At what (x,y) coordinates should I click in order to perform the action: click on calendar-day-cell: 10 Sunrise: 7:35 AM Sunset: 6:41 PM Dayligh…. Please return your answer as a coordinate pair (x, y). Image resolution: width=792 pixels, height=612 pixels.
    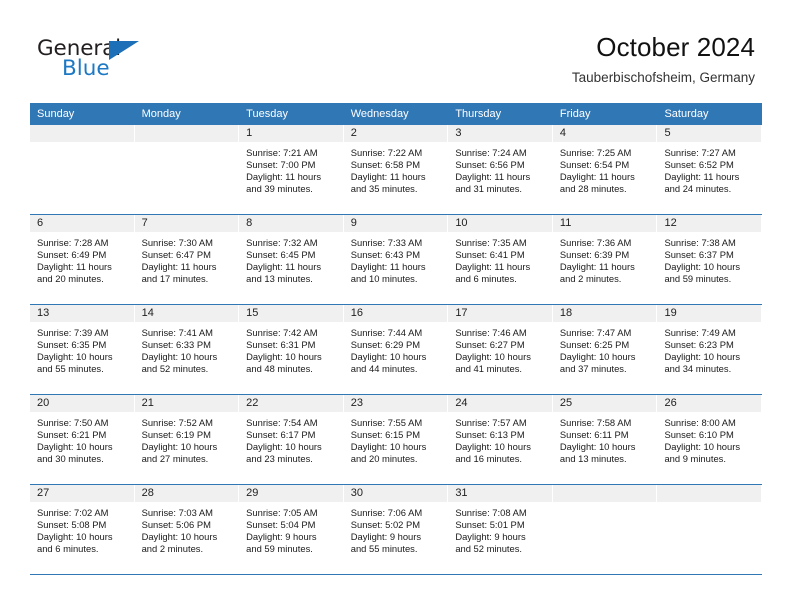
    Looking at the image, I should click on (500, 259).